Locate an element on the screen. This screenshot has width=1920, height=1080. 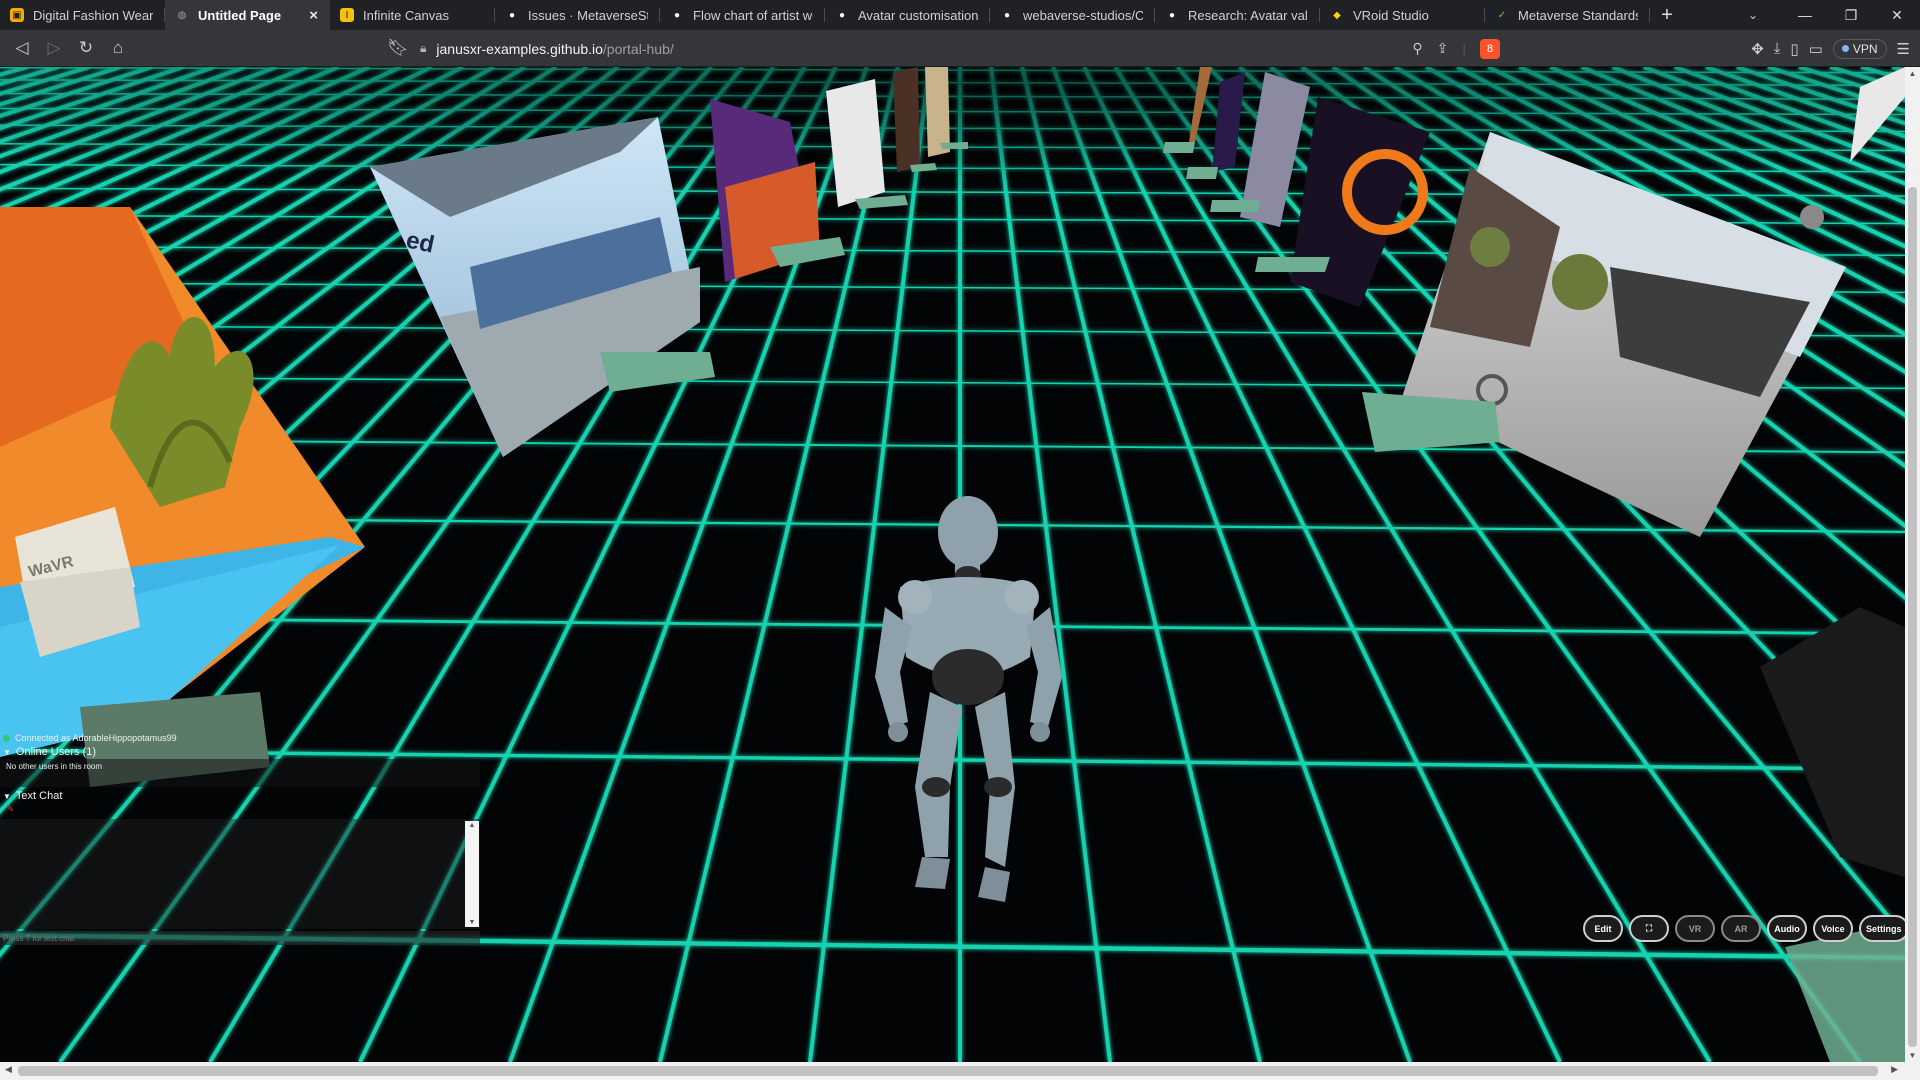
download-icon: ⤓ is located at coordinates (1777, 48).